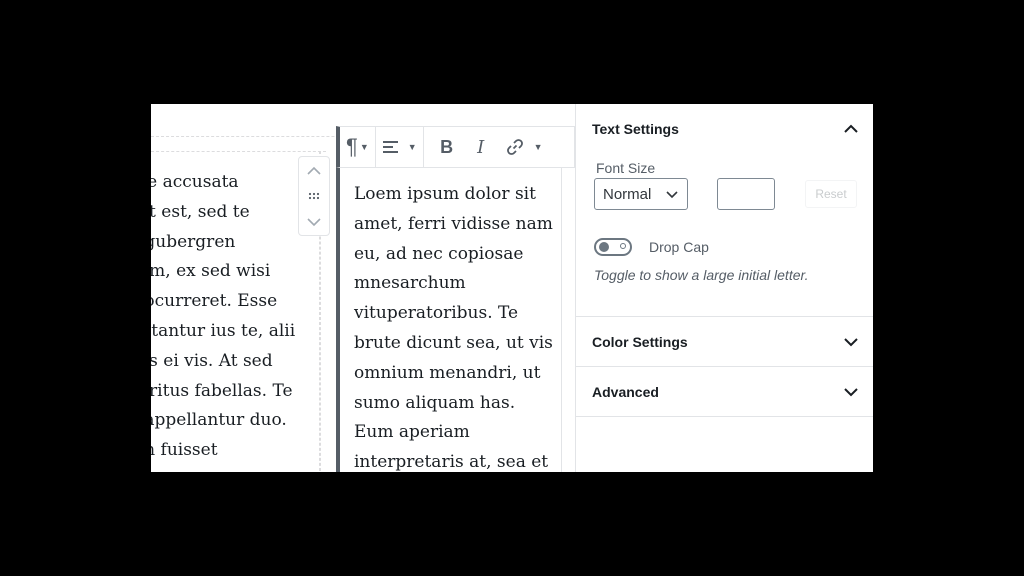 This screenshot has height=576, width=1024. What do you see at coordinates (538, 147) in the screenshot?
I see `more-caret-icon: ▼` at bounding box center [538, 147].